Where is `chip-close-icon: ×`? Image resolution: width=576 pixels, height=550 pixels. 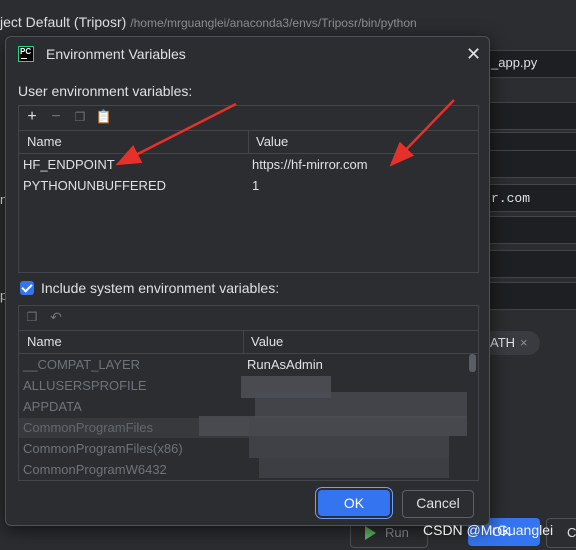 chip-close-icon: × is located at coordinates (524, 342).